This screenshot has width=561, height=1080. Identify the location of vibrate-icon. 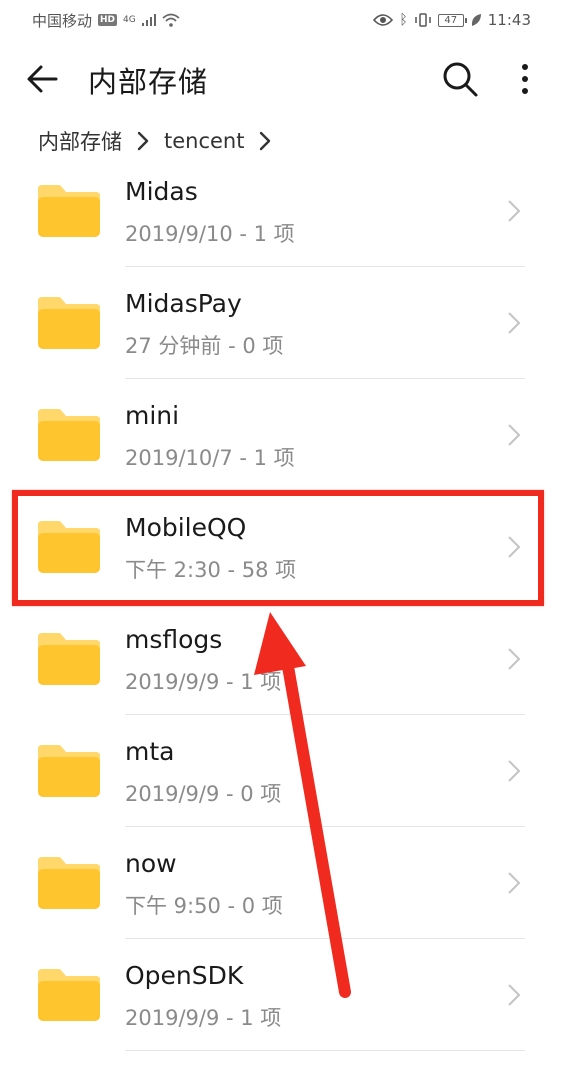
(423, 20).